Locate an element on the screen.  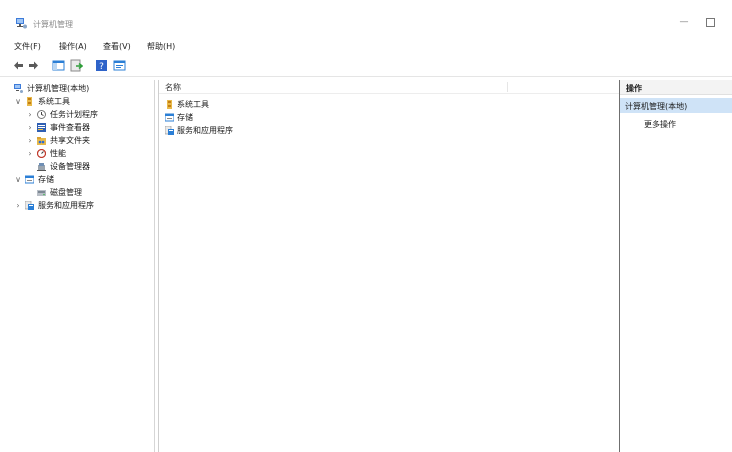
maximize-button is located at coordinates (710, 22).